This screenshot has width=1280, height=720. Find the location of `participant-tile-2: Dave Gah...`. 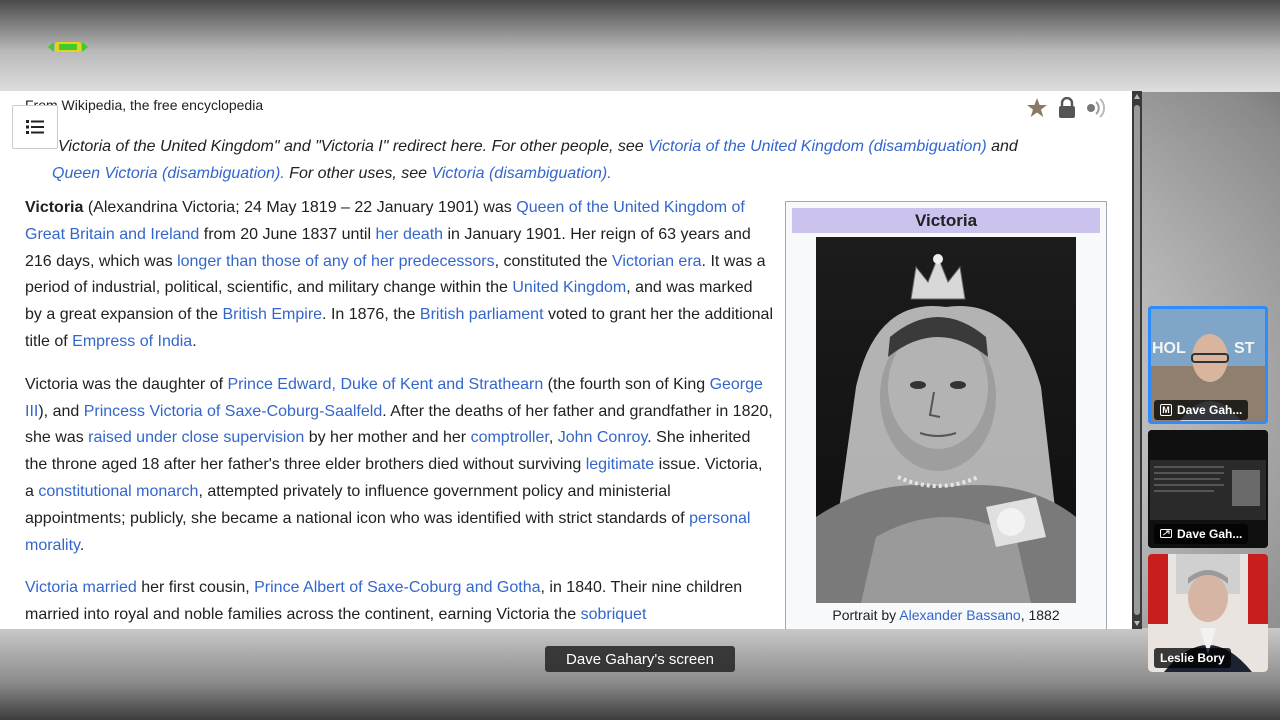

participant-tile-2: Dave Gah... is located at coordinates (1208, 489).